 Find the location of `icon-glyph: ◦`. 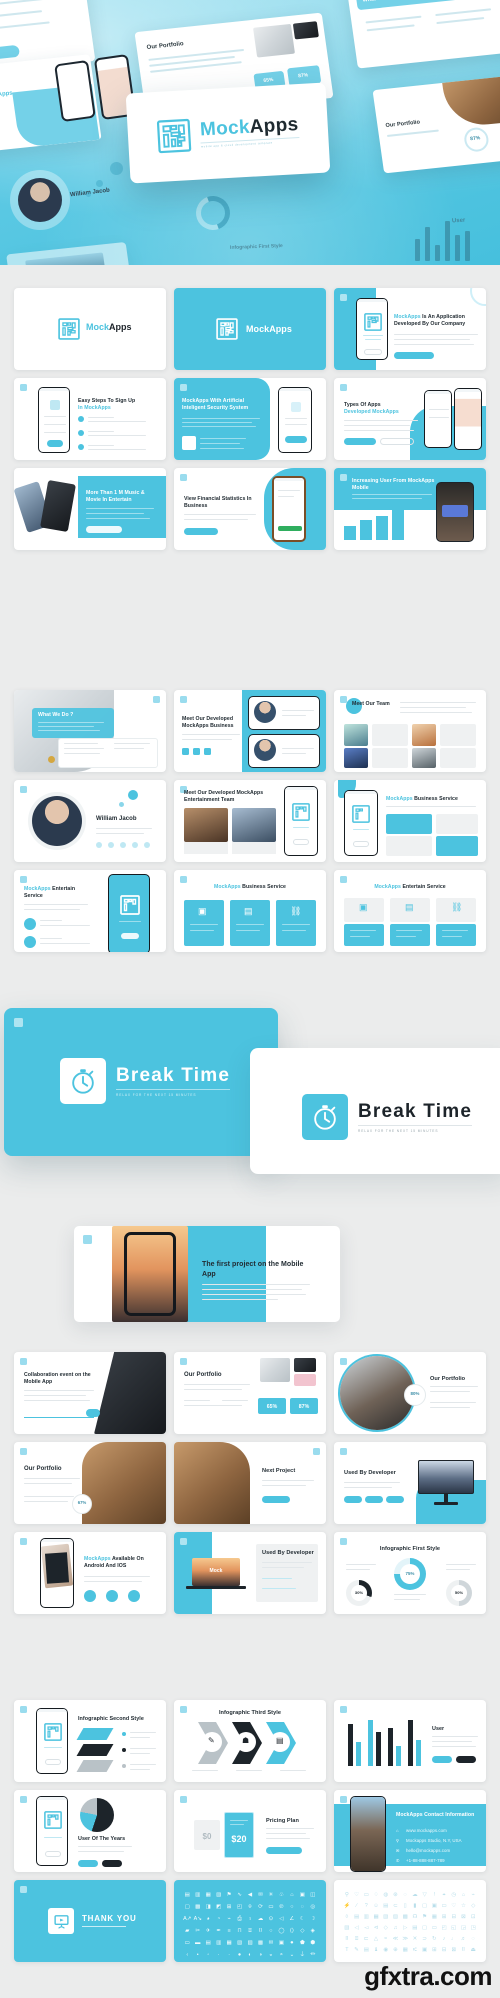

icon-glyph: ◦ is located at coordinates (208, 1955).